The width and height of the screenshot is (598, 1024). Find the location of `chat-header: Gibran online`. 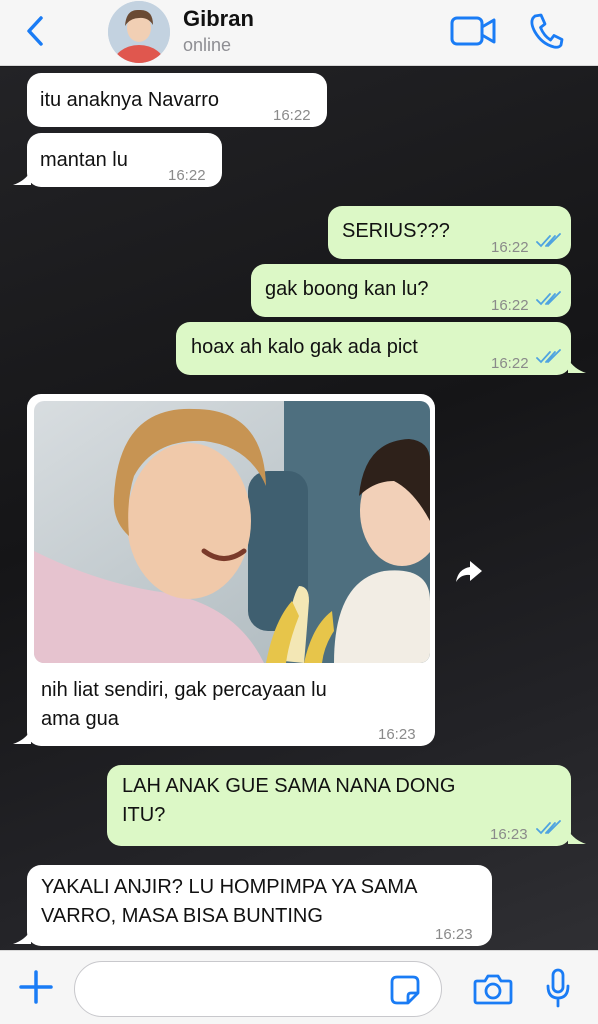

chat-header: Gibran online is located at coordinates (299, 33).